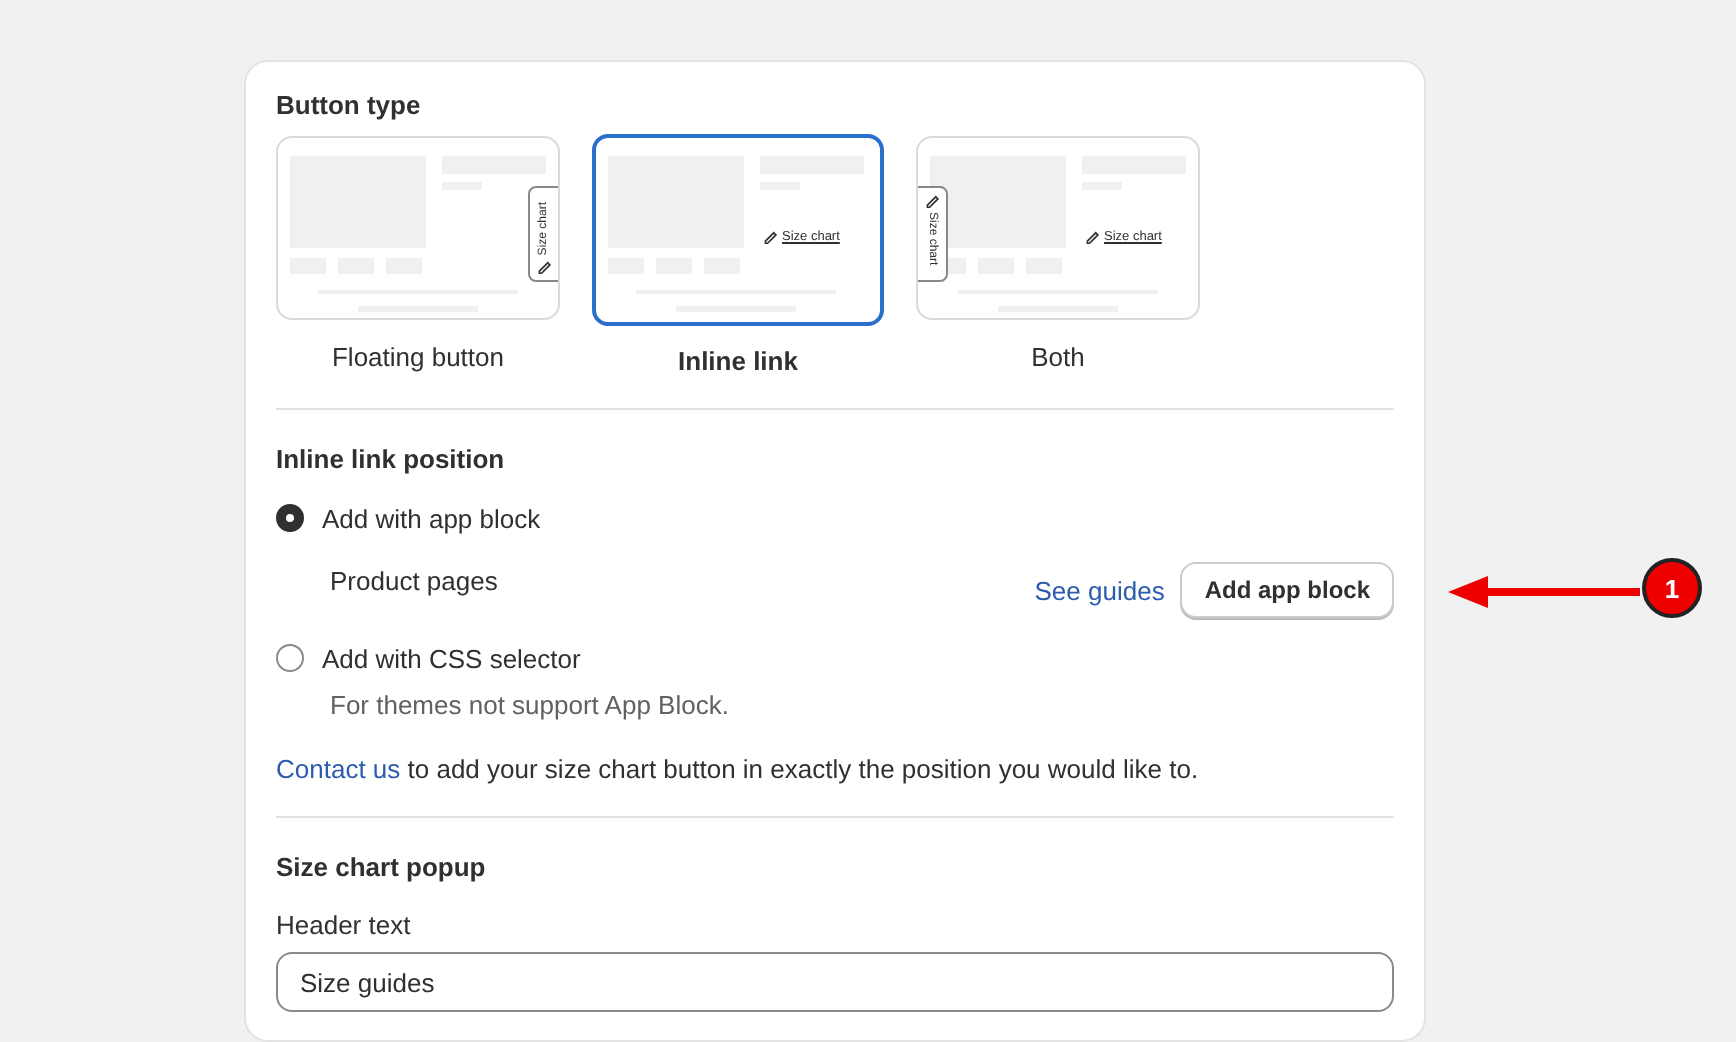 The height and width of the screenshot is (1042, 1736). Describe the element at coordinates (738, 769) in the screenshot. I see `help-text: Contact us to add your size chart button in exactly the position you would like to.` at that location.